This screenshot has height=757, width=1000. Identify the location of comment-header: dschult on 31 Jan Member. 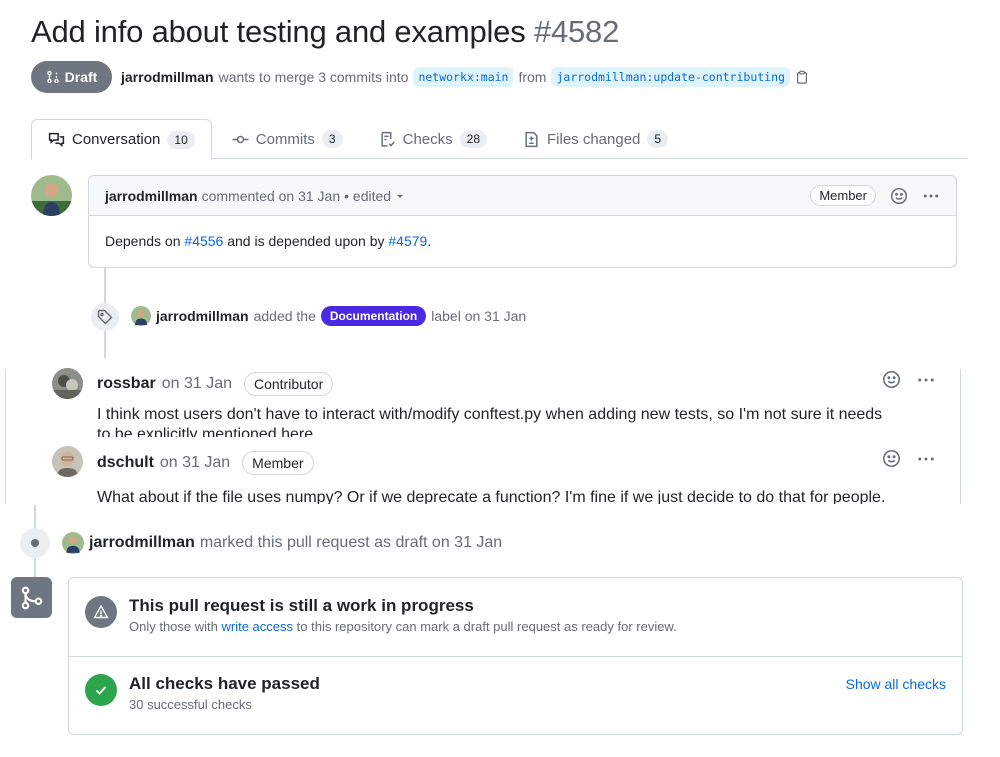
(205, 463).